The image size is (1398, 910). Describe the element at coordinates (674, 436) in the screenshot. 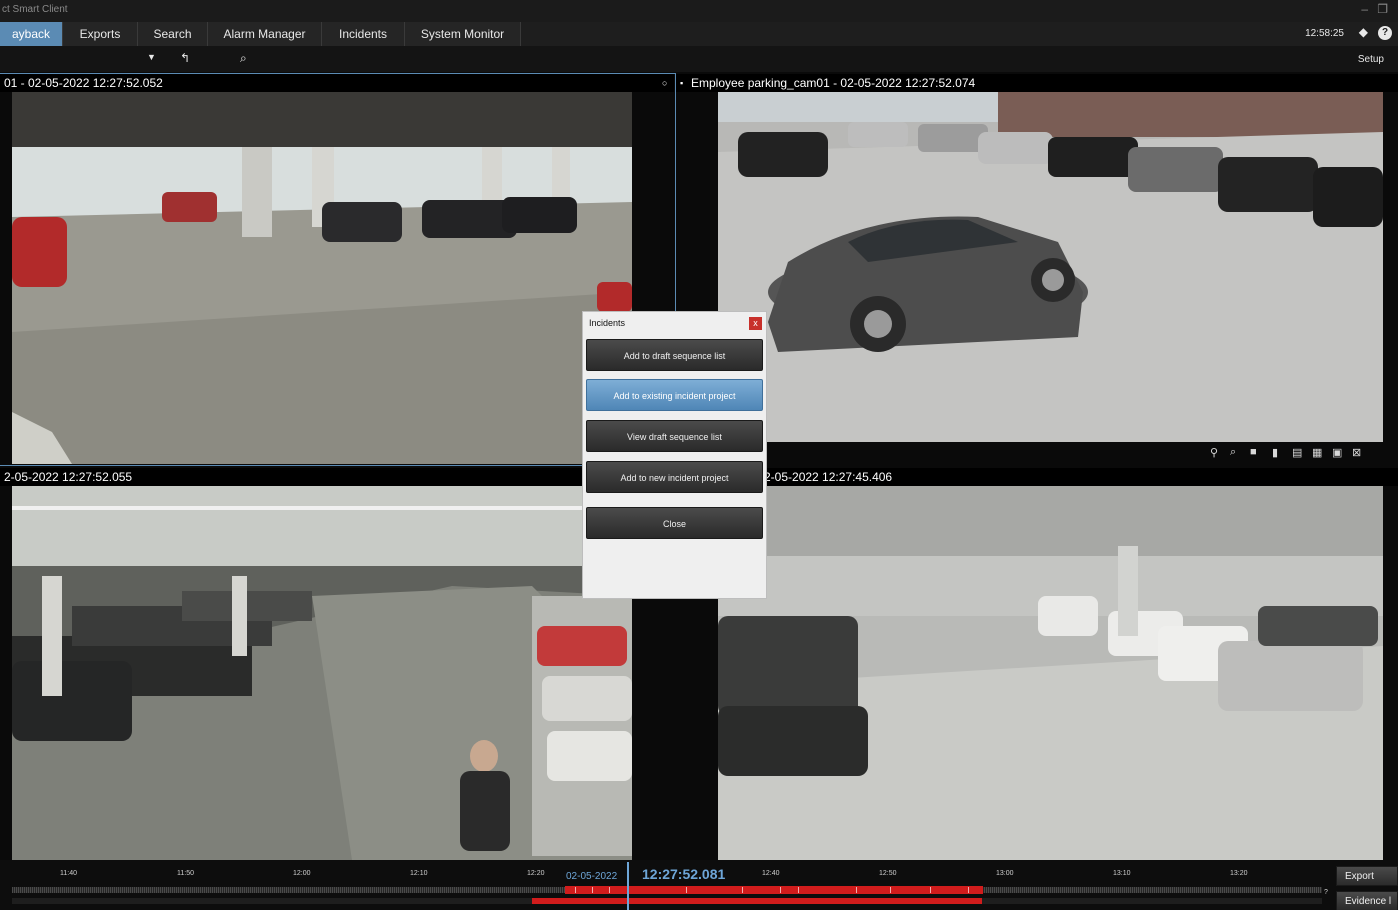

I see `view-draft-sequence-button: View draft sequence list` at that location.